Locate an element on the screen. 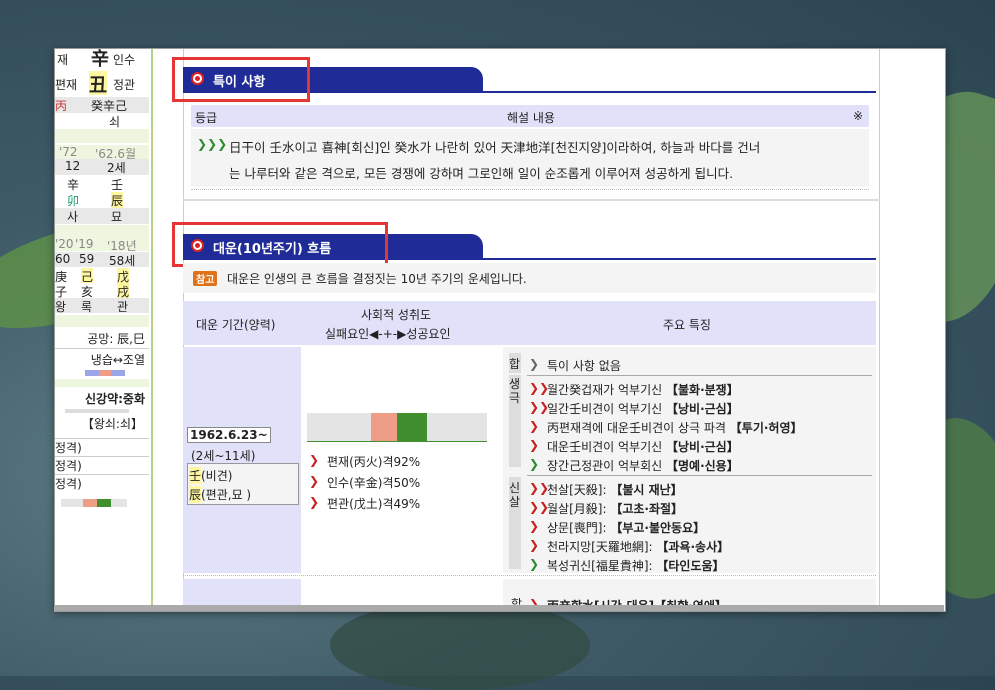  feature-item: 일간壬비견이 억부기신 is located at coordinates (606, 409).